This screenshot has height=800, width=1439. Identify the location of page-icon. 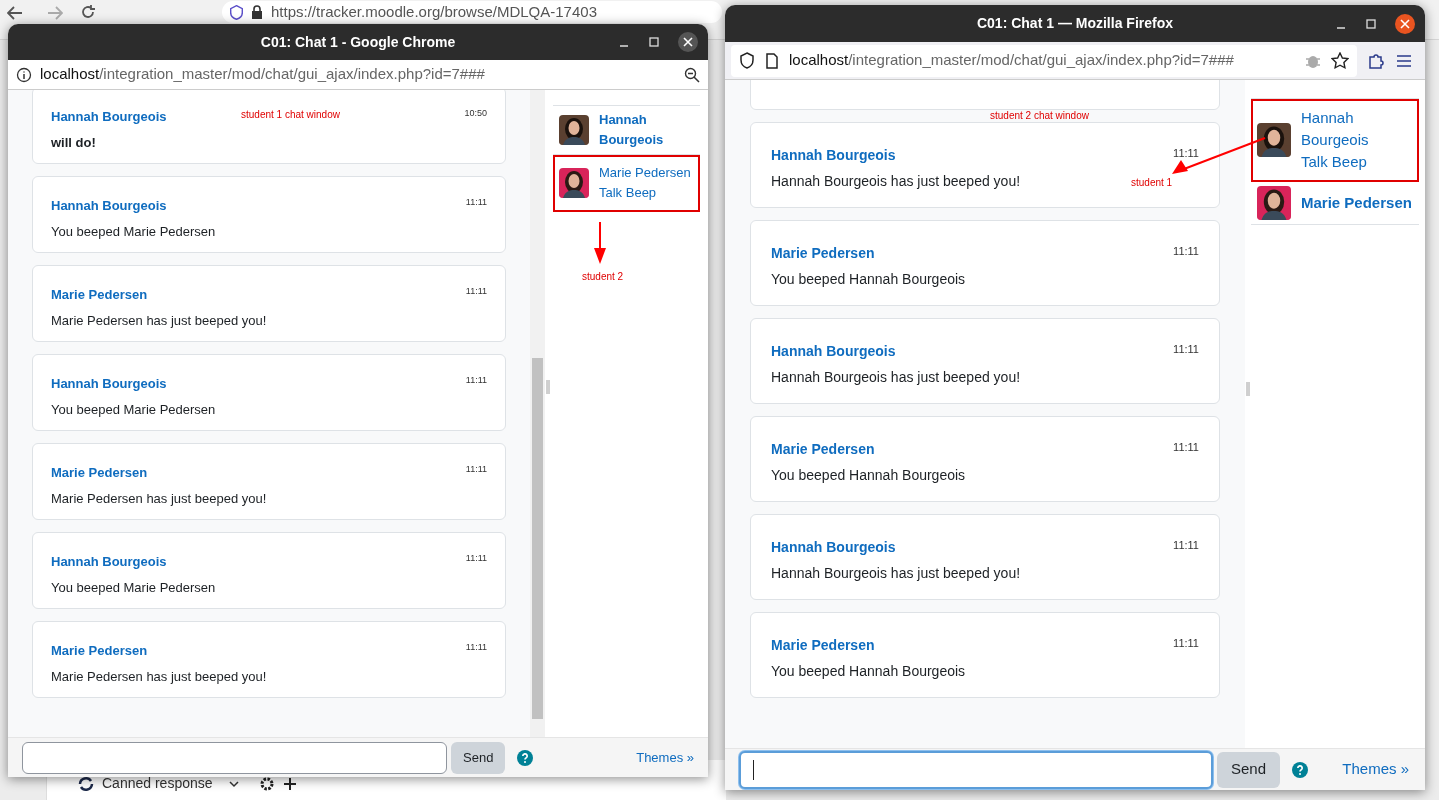
(772, 60).